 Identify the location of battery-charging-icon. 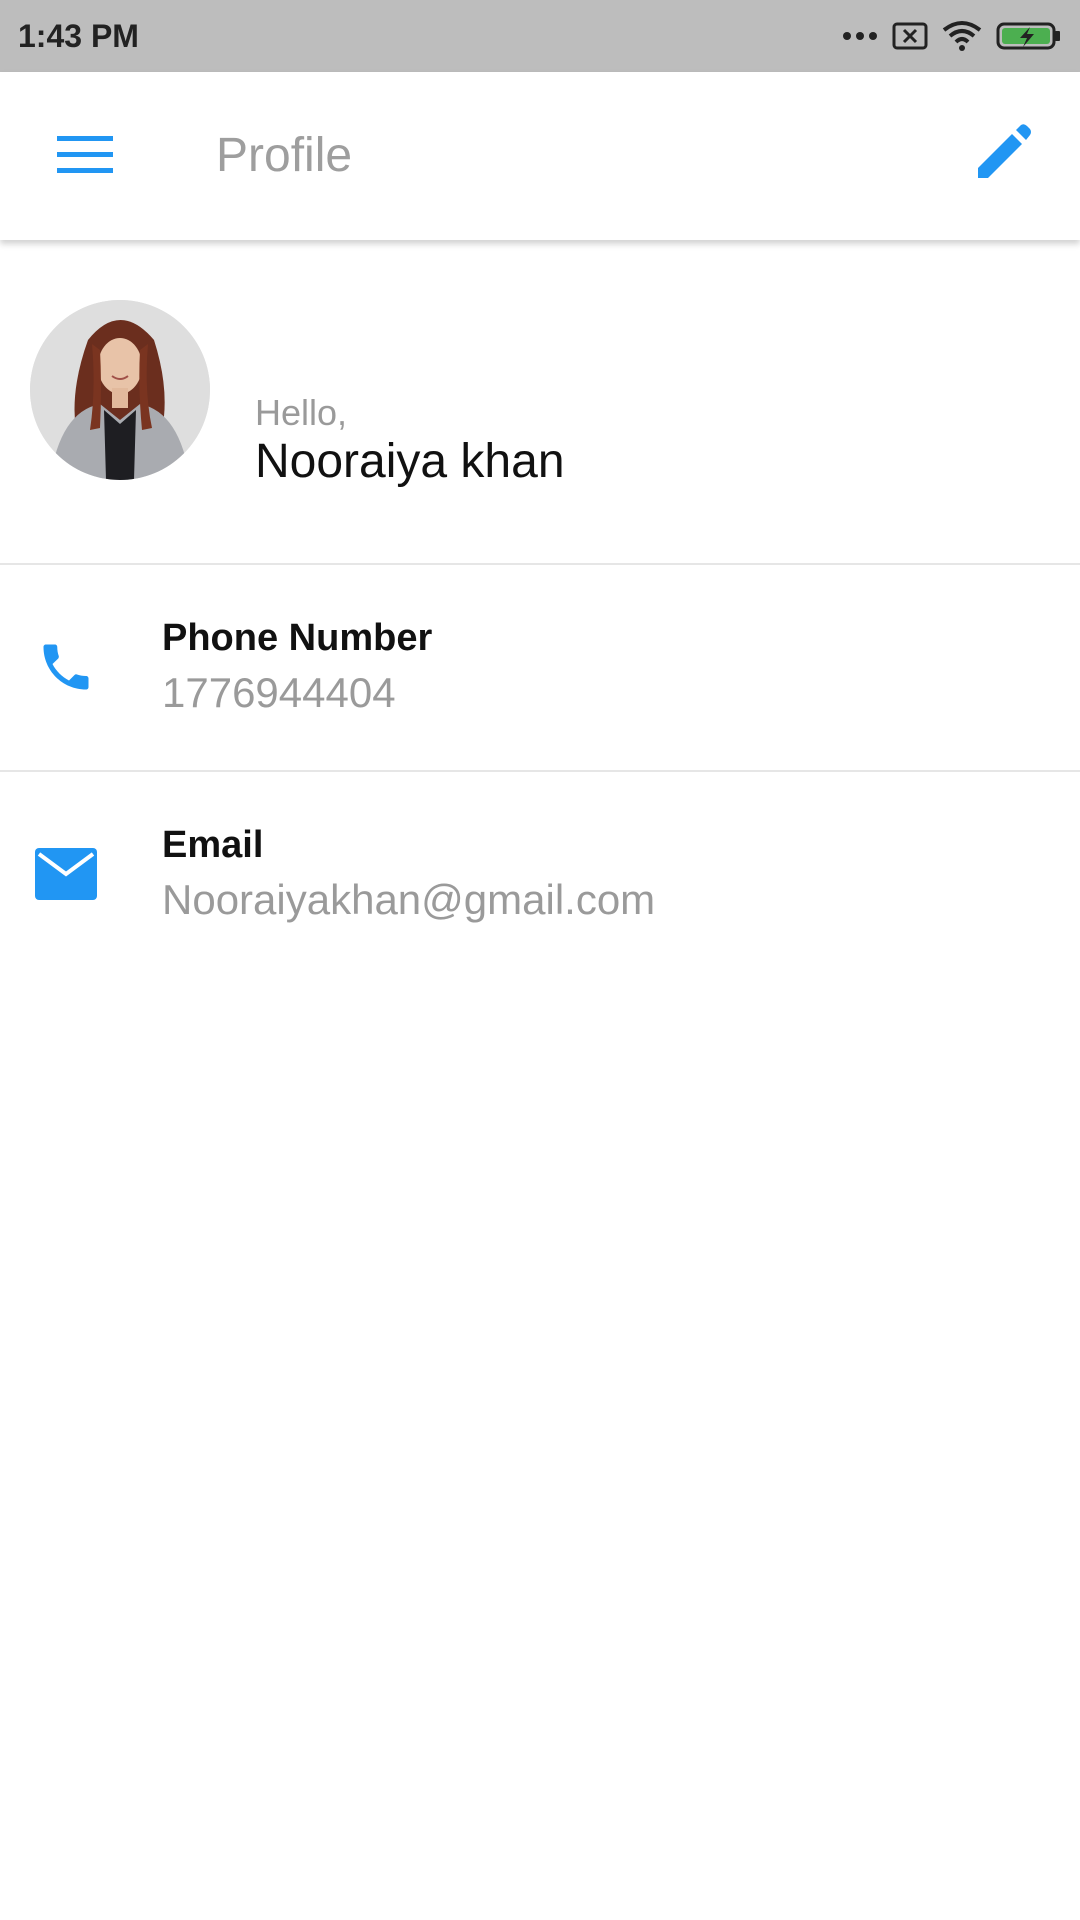
(1029, 36).